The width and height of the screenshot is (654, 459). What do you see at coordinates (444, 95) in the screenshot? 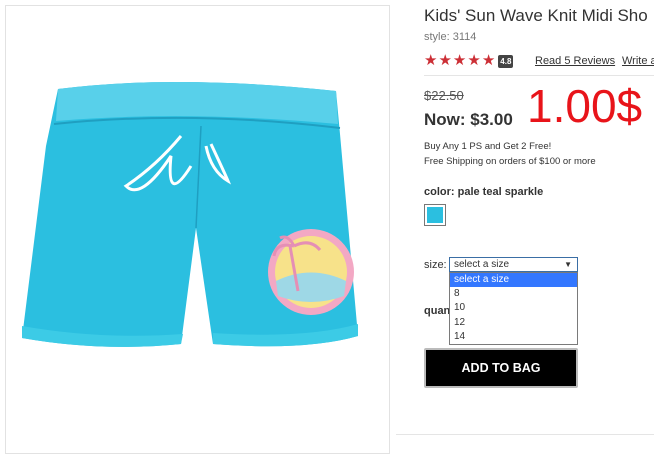
I see `was-price: $22.50` at bounding box center [444, 95].